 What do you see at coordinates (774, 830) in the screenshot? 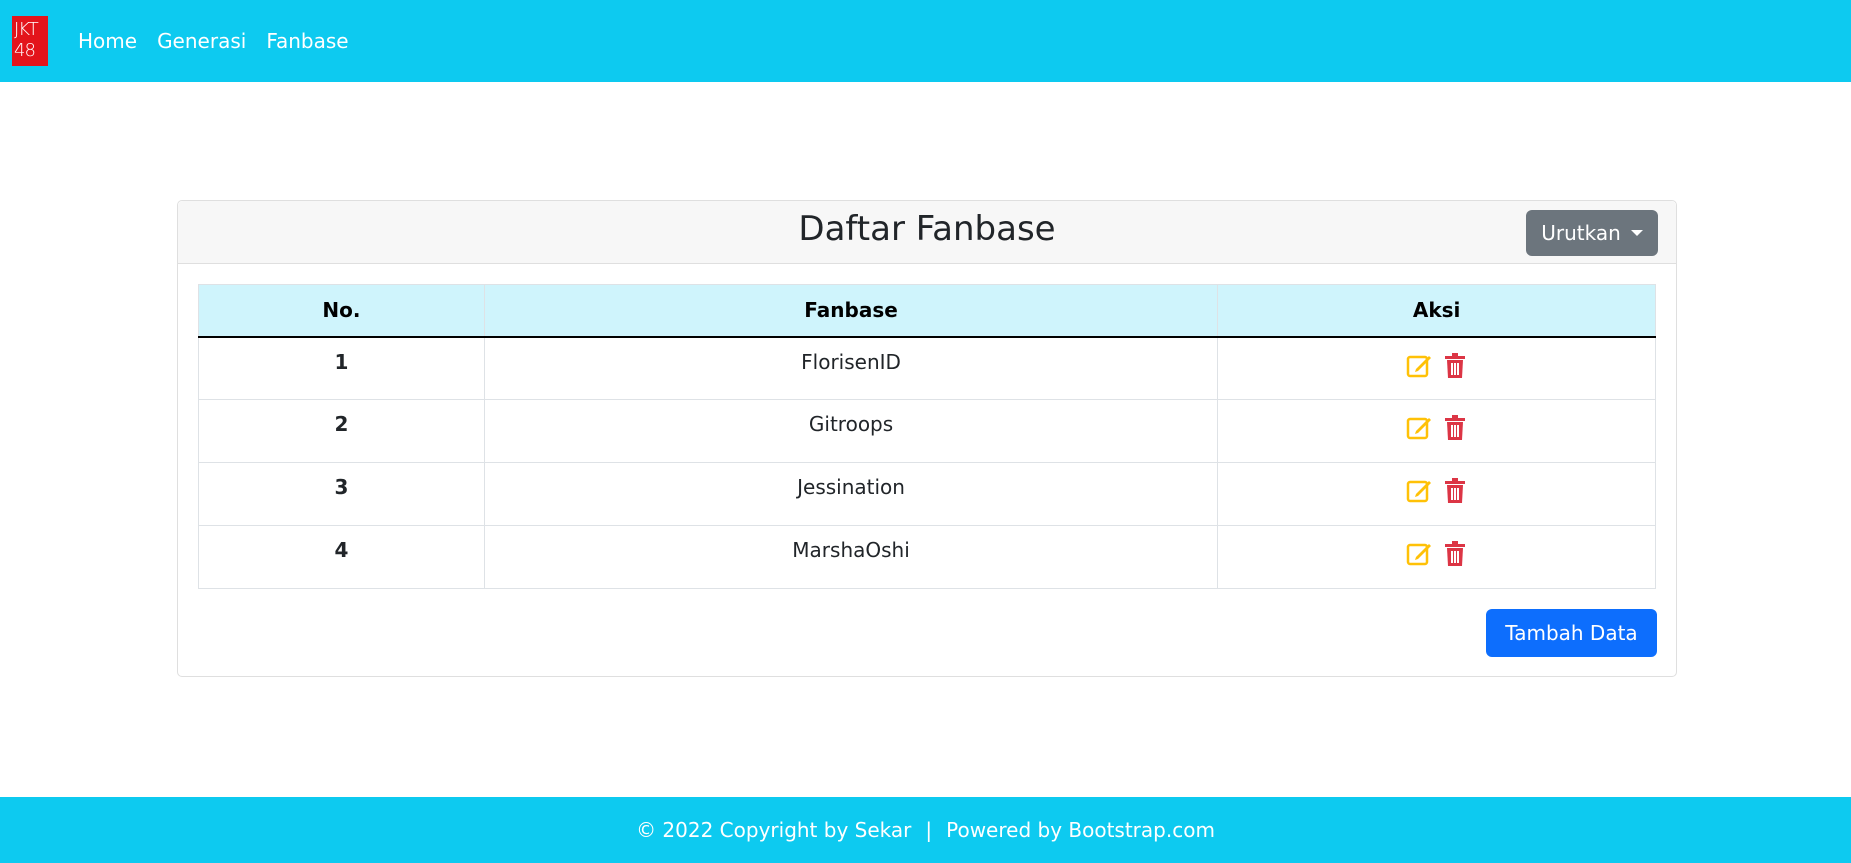
I see `footer-copyright: © 2022 Copyright by Sekar` at bounding box center [774, 830].